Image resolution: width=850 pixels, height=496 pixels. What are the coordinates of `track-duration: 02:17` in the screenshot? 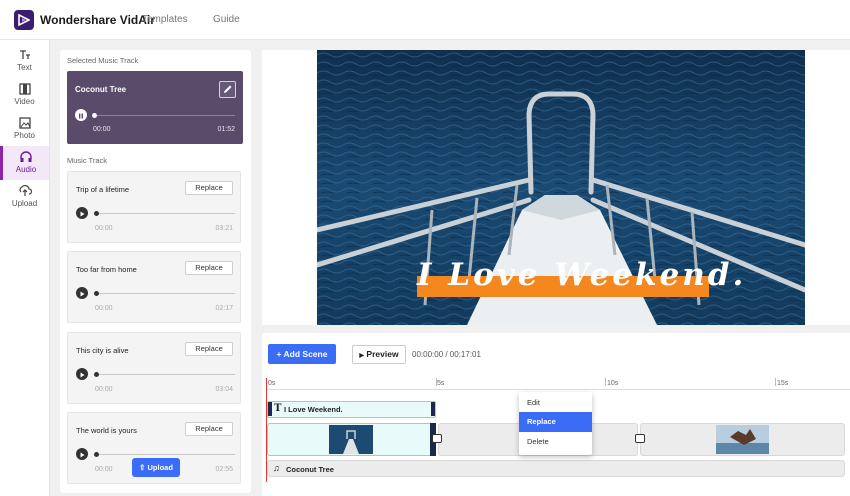 It's located at (224, 308).